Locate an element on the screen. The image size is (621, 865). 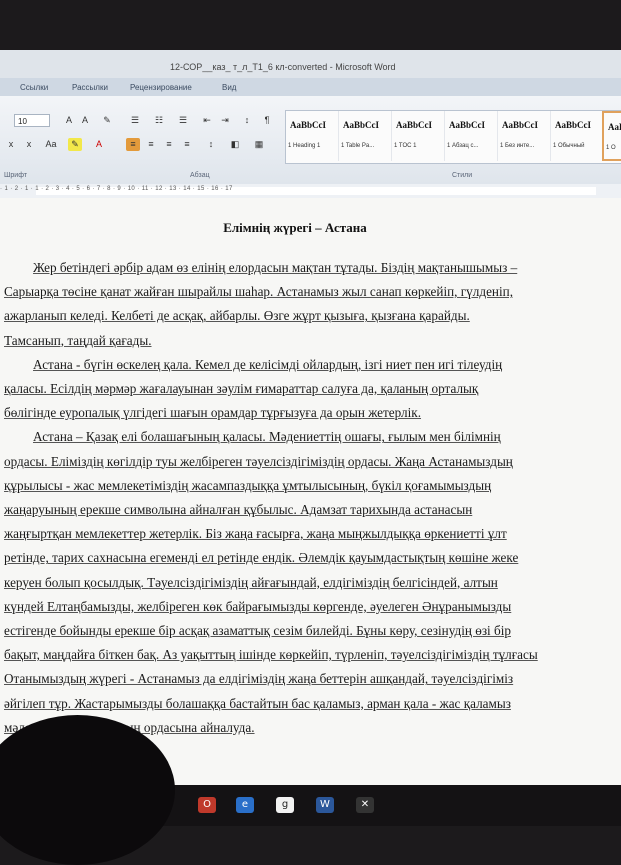
align-right-icon: ≡ is located at coordinates (169, 144).